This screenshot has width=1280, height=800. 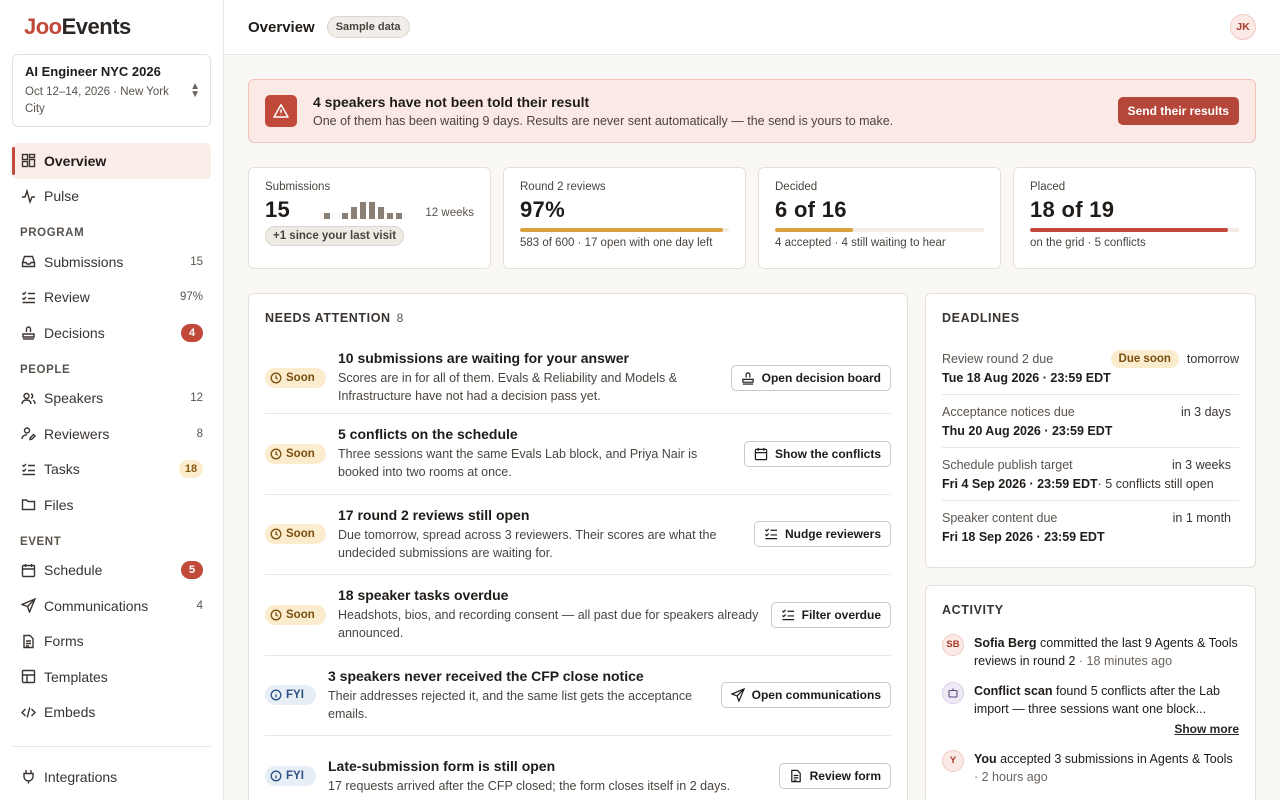 What do you see at coordinates (298, 187) in the screenshot?
I see `stat-submissions-label: Submissions` at bounding box center [298, 187].